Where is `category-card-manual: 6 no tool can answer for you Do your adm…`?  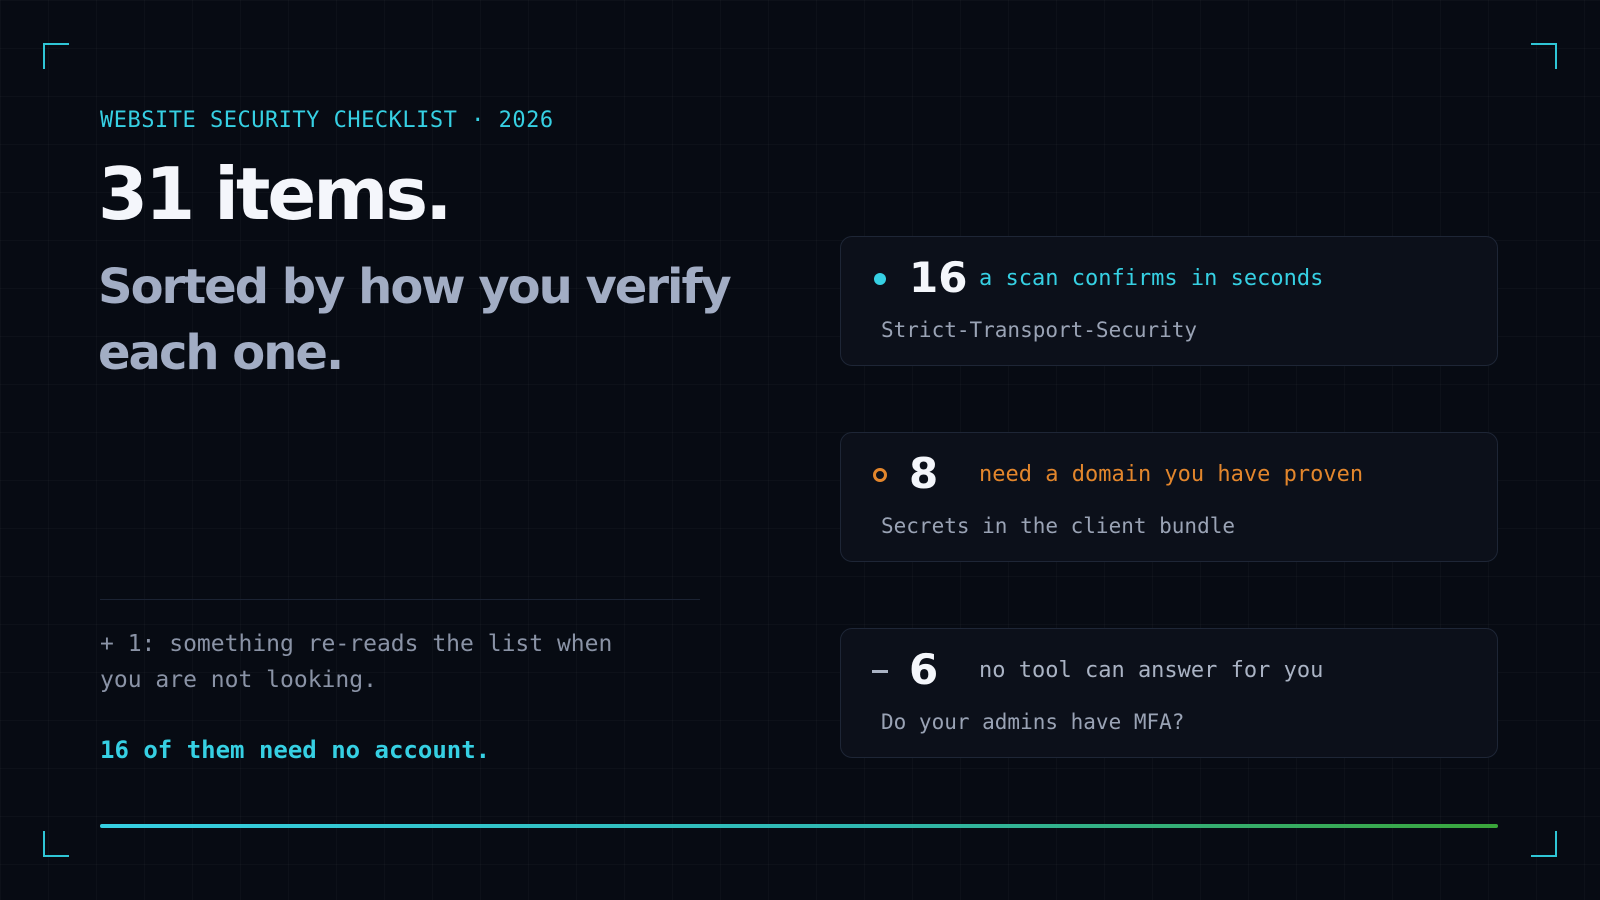 category-card-manual: 6 no tool can answer for you Do your adm… is located at coordinates (1169, 693).